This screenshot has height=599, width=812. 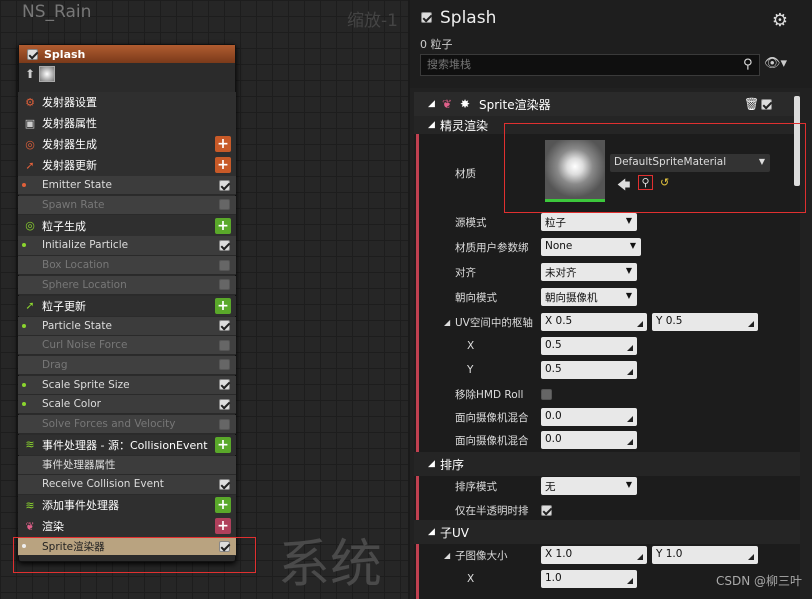 What do you see at coordinates (494, 322) in the screenshot?
I see `pivot-label: UV空间中的枢轴` at bounding box center [494, 322].